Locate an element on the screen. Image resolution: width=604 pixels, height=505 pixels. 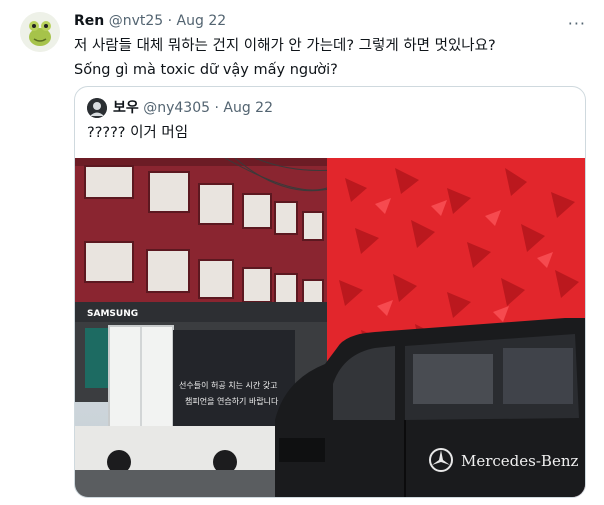
store-sign: SAMSUNG is located at coordinates (112, 314).